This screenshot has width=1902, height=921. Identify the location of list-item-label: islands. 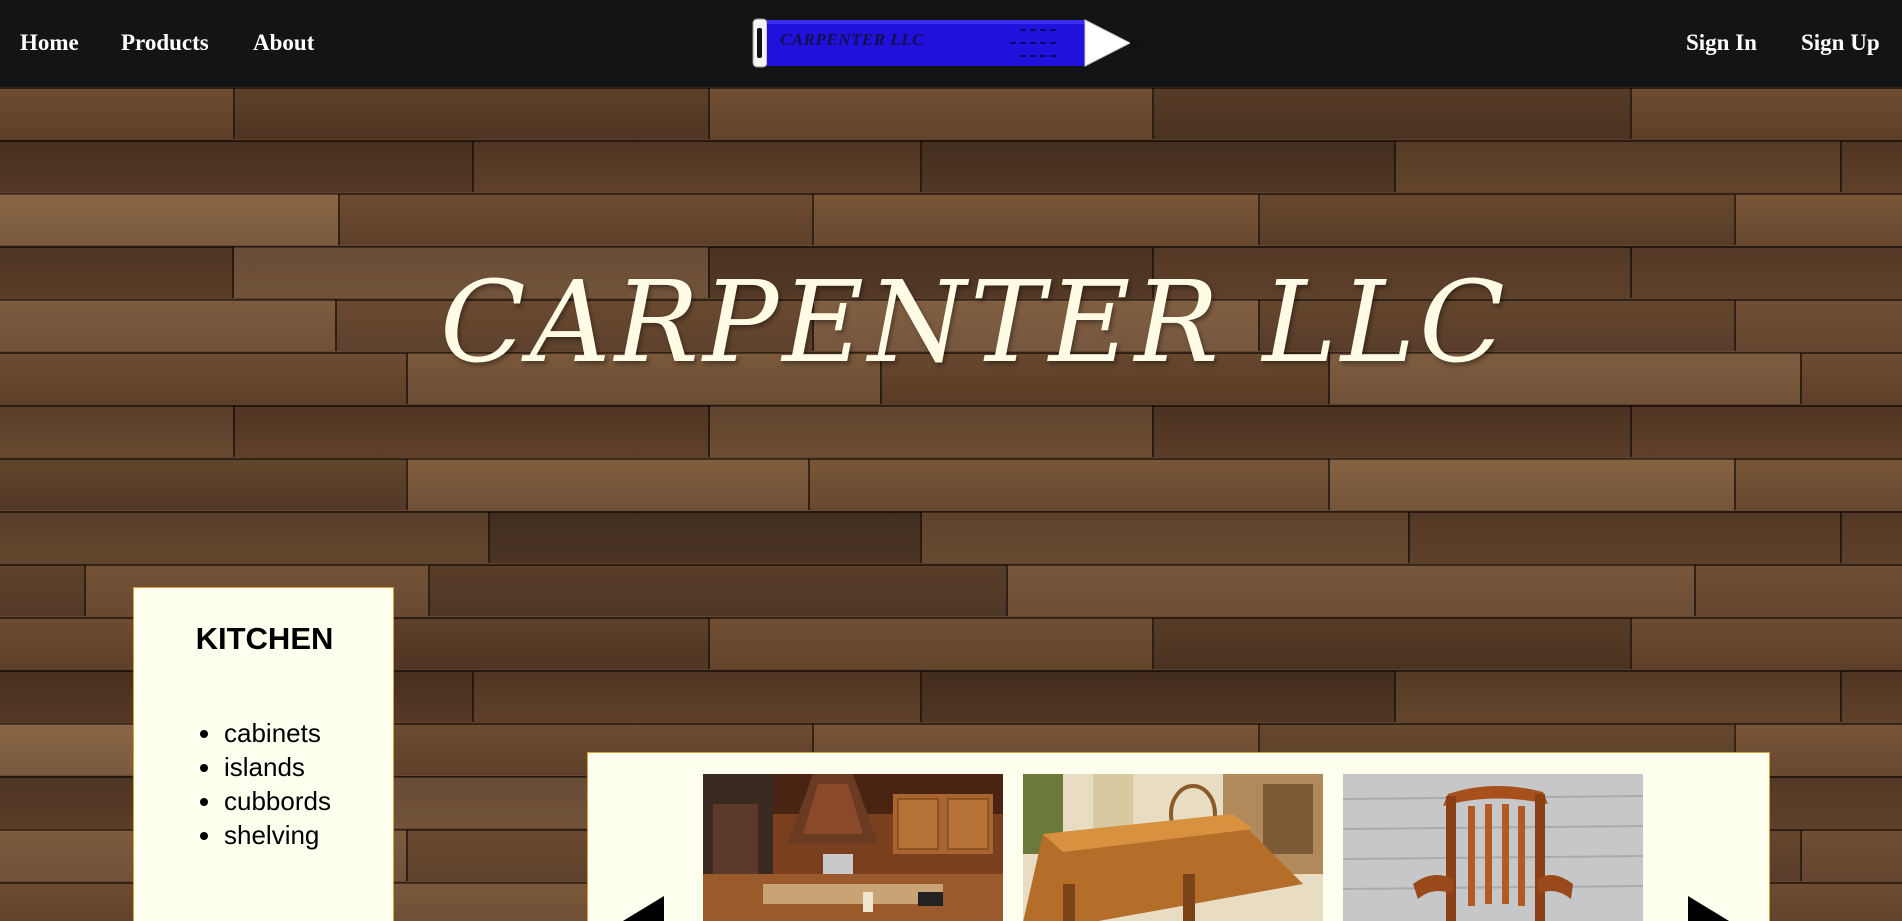
(264, 767).